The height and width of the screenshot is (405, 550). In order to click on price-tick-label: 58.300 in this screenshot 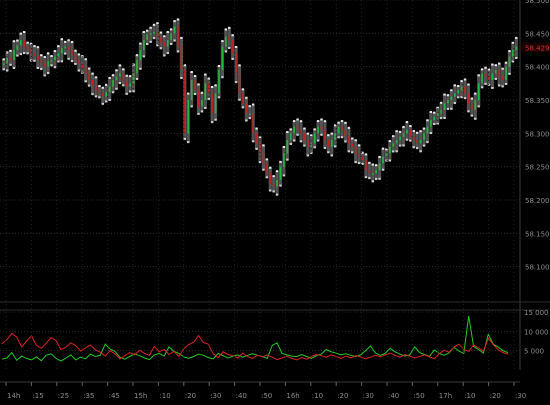, I will do `click(537, 134)`.